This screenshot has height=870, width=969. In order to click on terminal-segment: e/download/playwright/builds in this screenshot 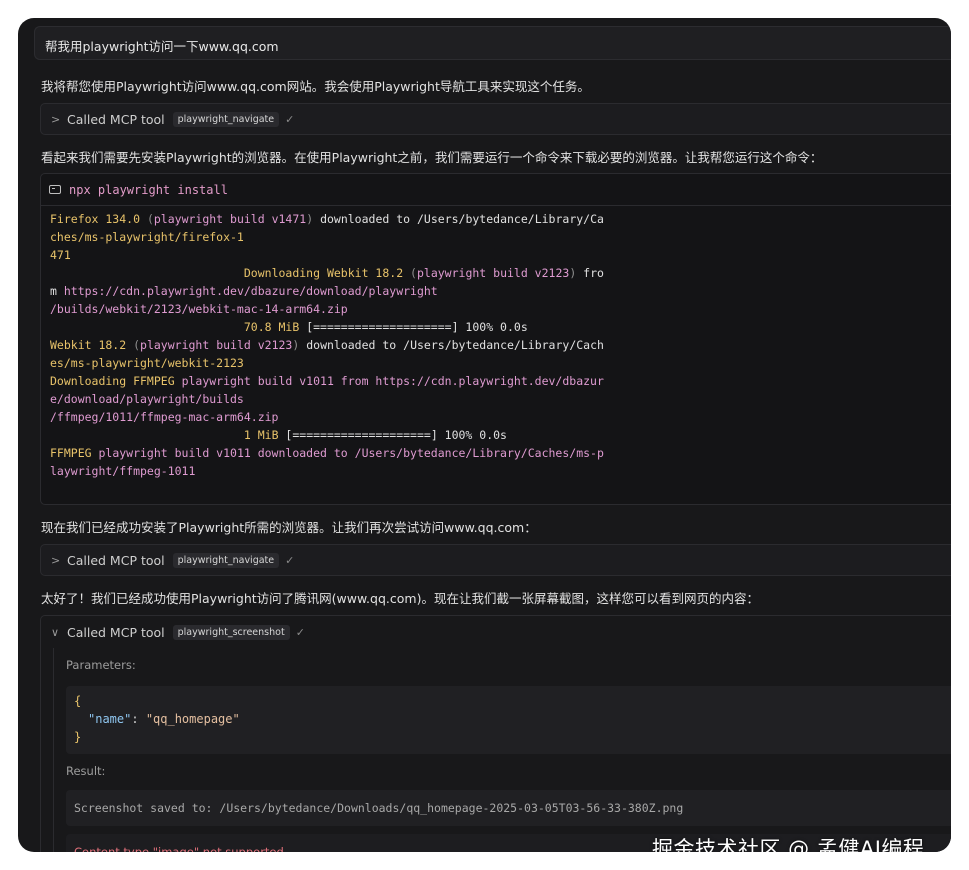, I will do `click(147, 399)`.